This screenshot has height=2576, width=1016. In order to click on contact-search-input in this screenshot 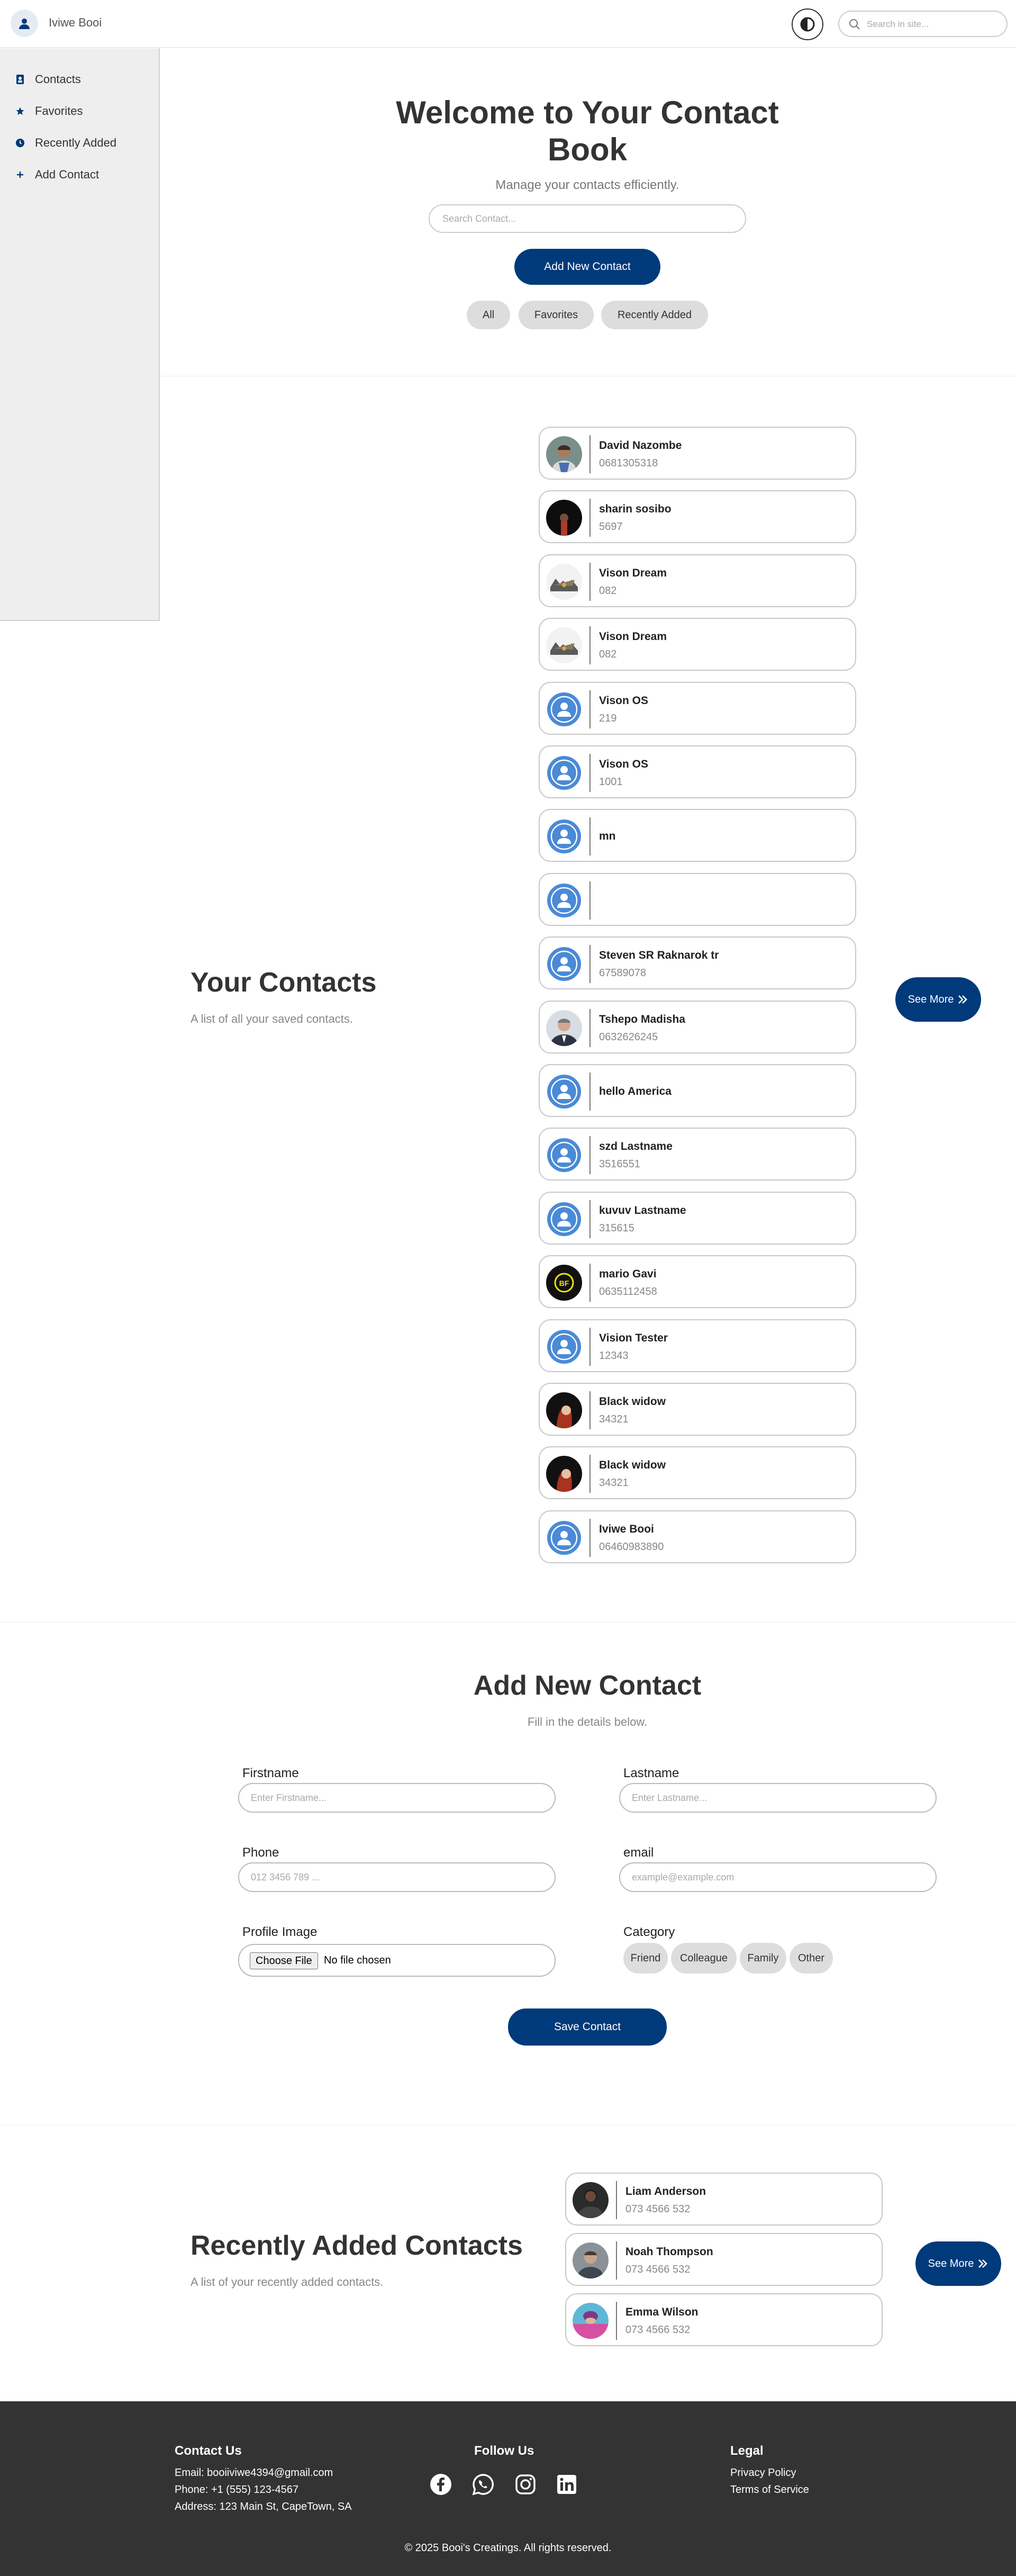, I will do `click(587, 219)`.